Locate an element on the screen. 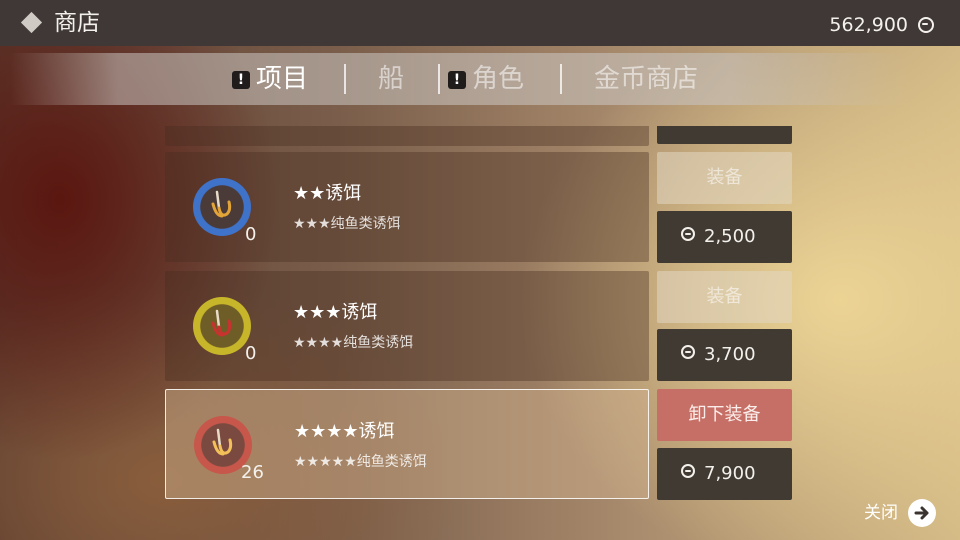 The image size is (960, 540). item-description: ★★★★纯鱼类诱饵 is located at coordinates (353, 343).